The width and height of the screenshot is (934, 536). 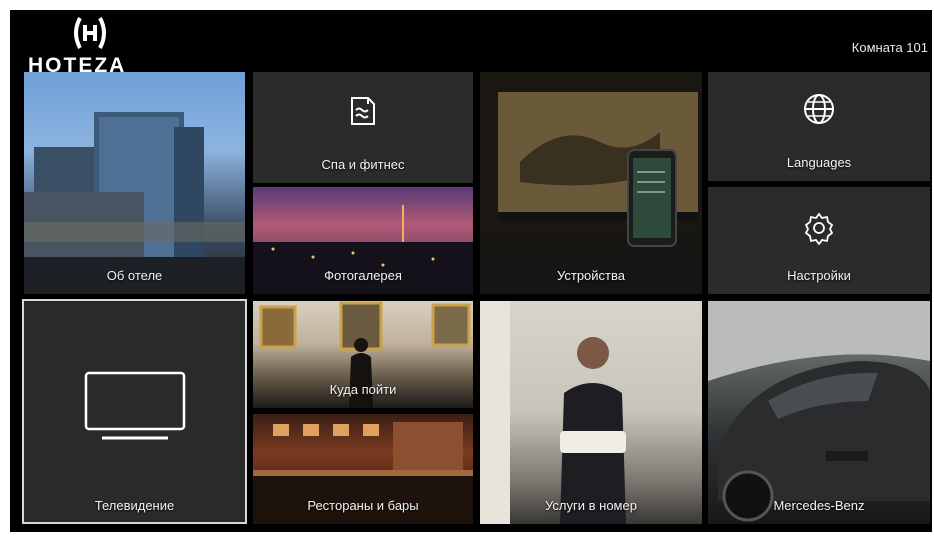 I want to click on room-label: Комната 101, so click(x=889, y=47).